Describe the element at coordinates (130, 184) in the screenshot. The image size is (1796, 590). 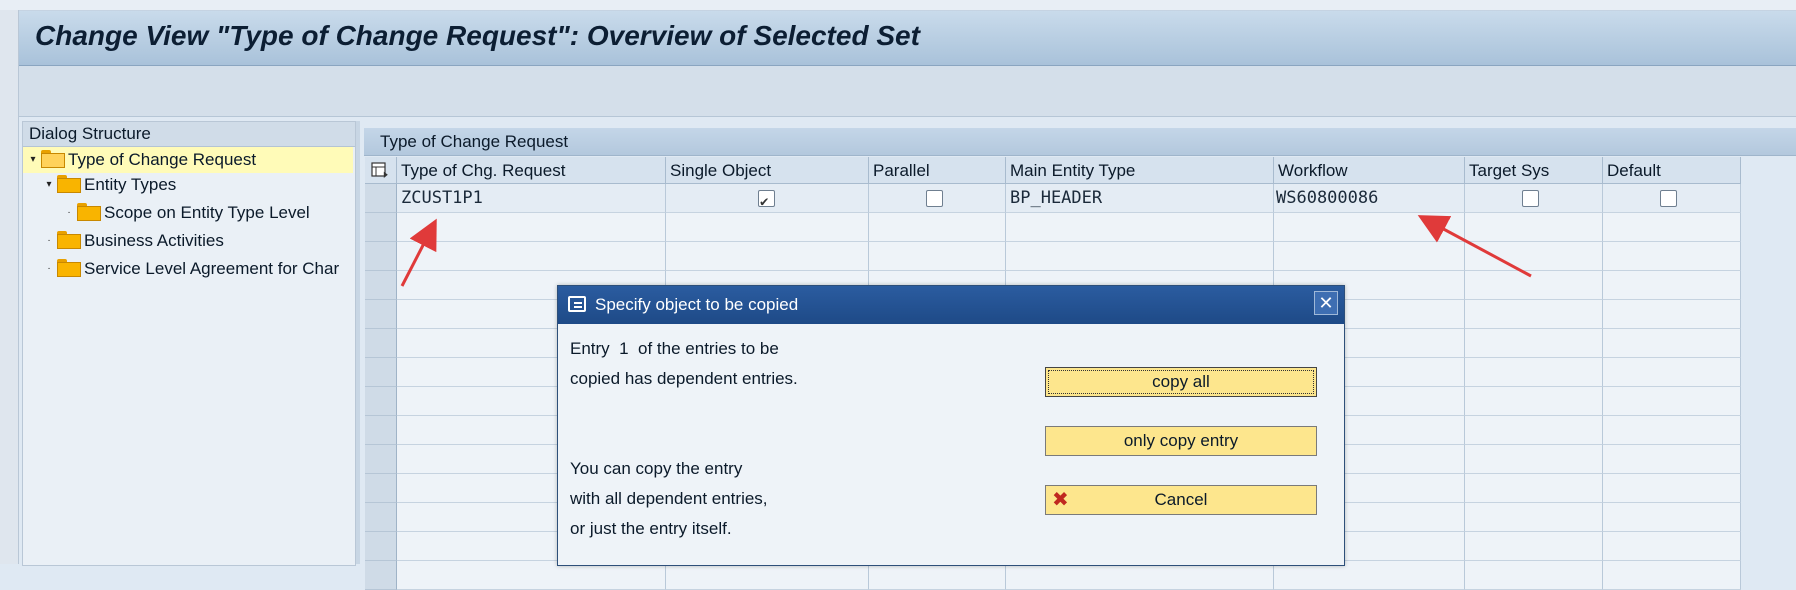
I see `tree-item-label: Entity Types` at that location.